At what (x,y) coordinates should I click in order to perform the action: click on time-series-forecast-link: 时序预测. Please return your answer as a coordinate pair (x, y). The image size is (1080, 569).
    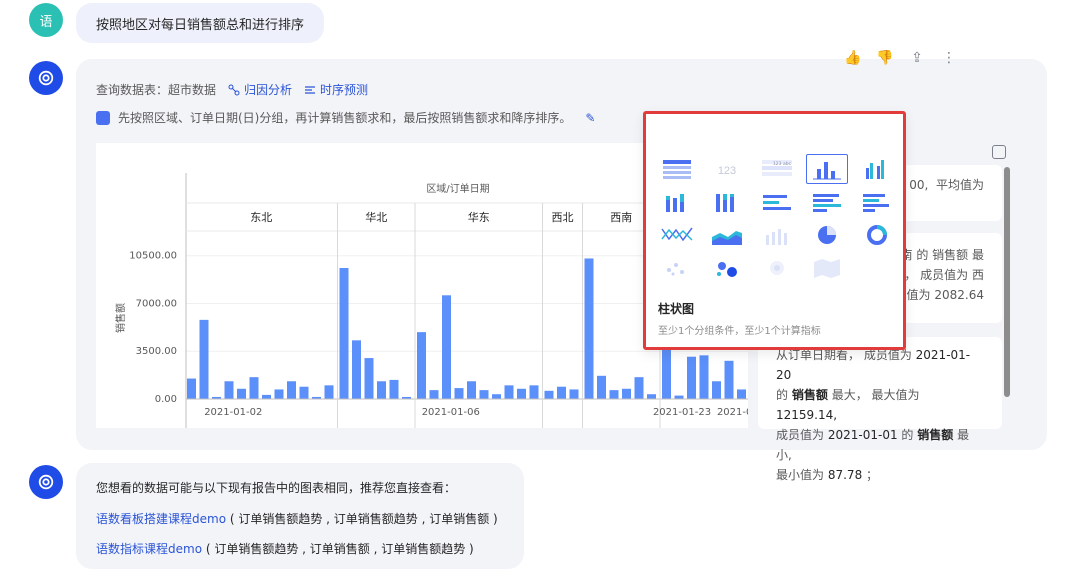
    Looking at the image, I should click on (336, 89).